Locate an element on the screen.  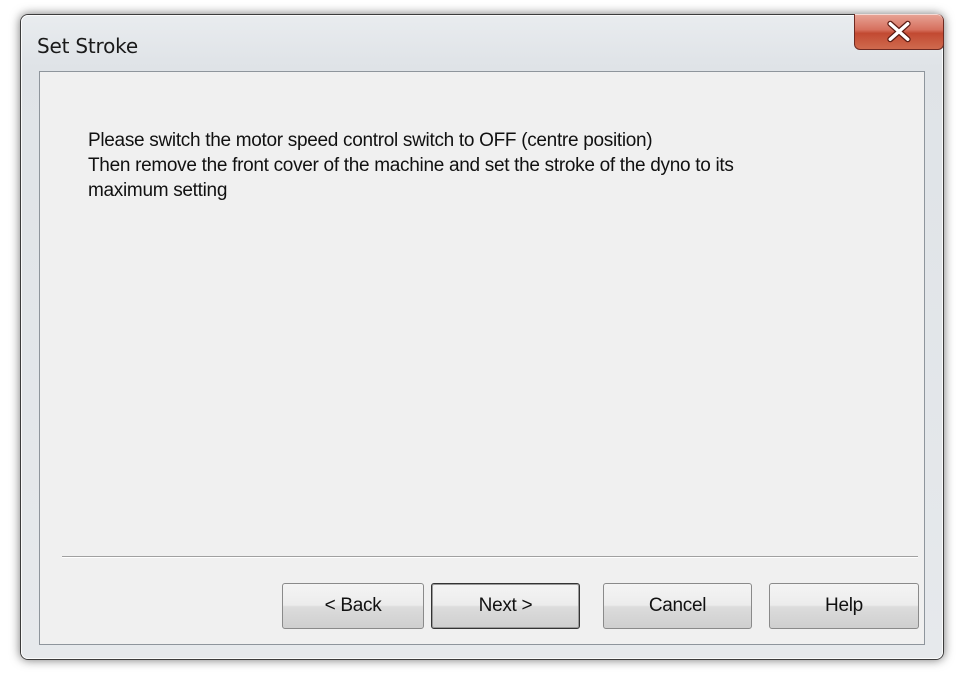
instruction-line: maximum setting is located at coordinates (158, 190).